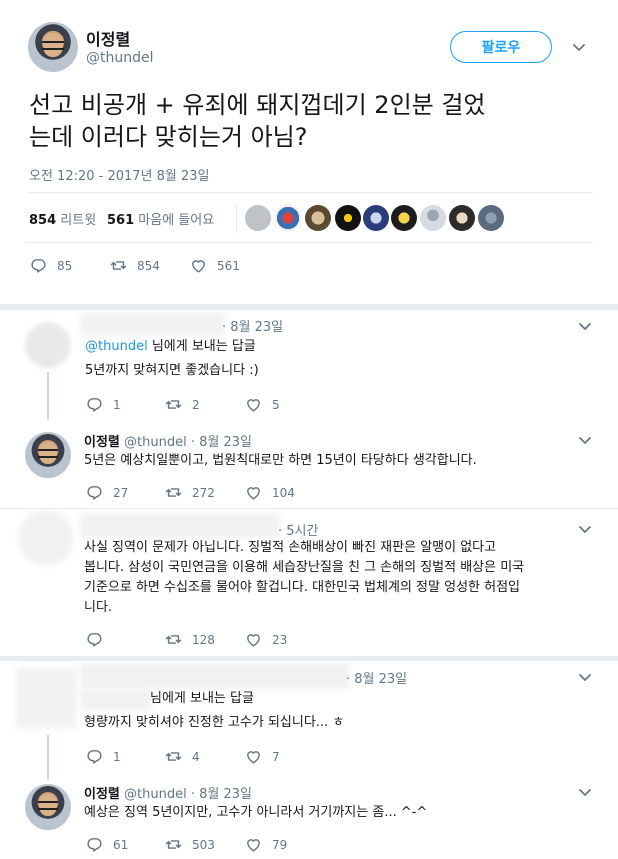 The height and width of the screenshot is (859, 618). What do you see at coordinates (108, 38) in the screenshot?
I see `author-name: 이정렬` at bounding box center [108, 38].